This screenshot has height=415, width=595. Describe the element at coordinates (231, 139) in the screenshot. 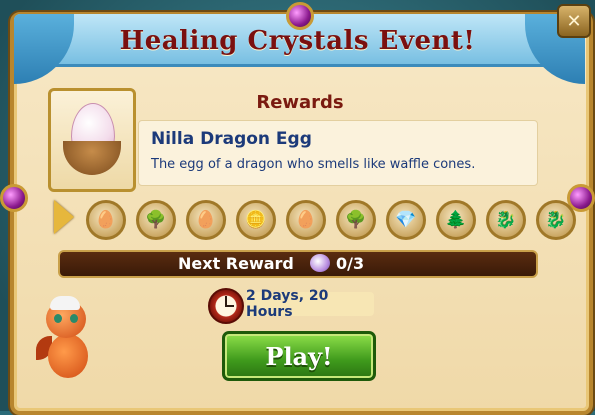

I see `reward-name: Nilla Dragon Egg` at that location.